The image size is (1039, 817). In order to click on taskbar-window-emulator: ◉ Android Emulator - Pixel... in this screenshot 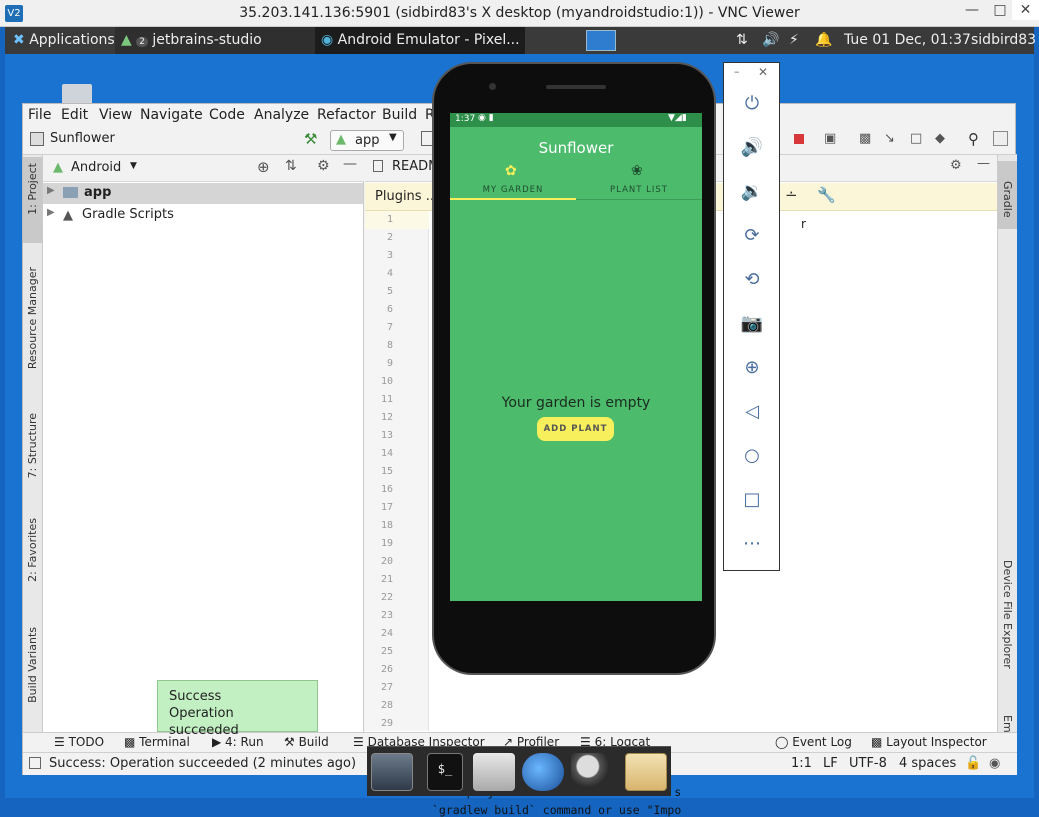, I will do `click(420, 40)`.